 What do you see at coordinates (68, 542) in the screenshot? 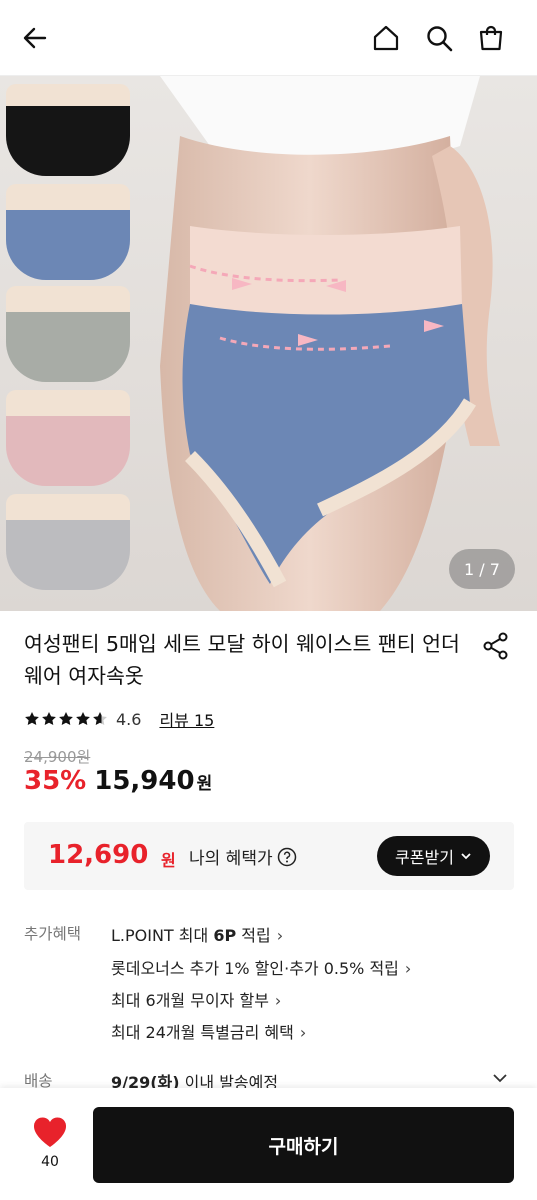
I see `swatch-grey` at bounding box center [68, 542].